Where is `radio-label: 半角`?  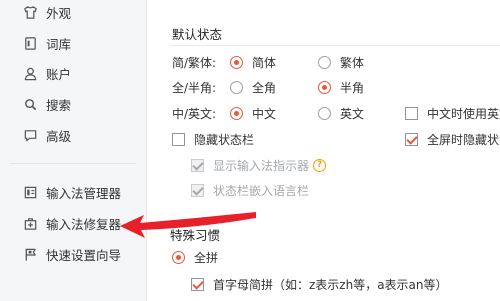
radio-label: 半角 is located at coordinates (352, 88).